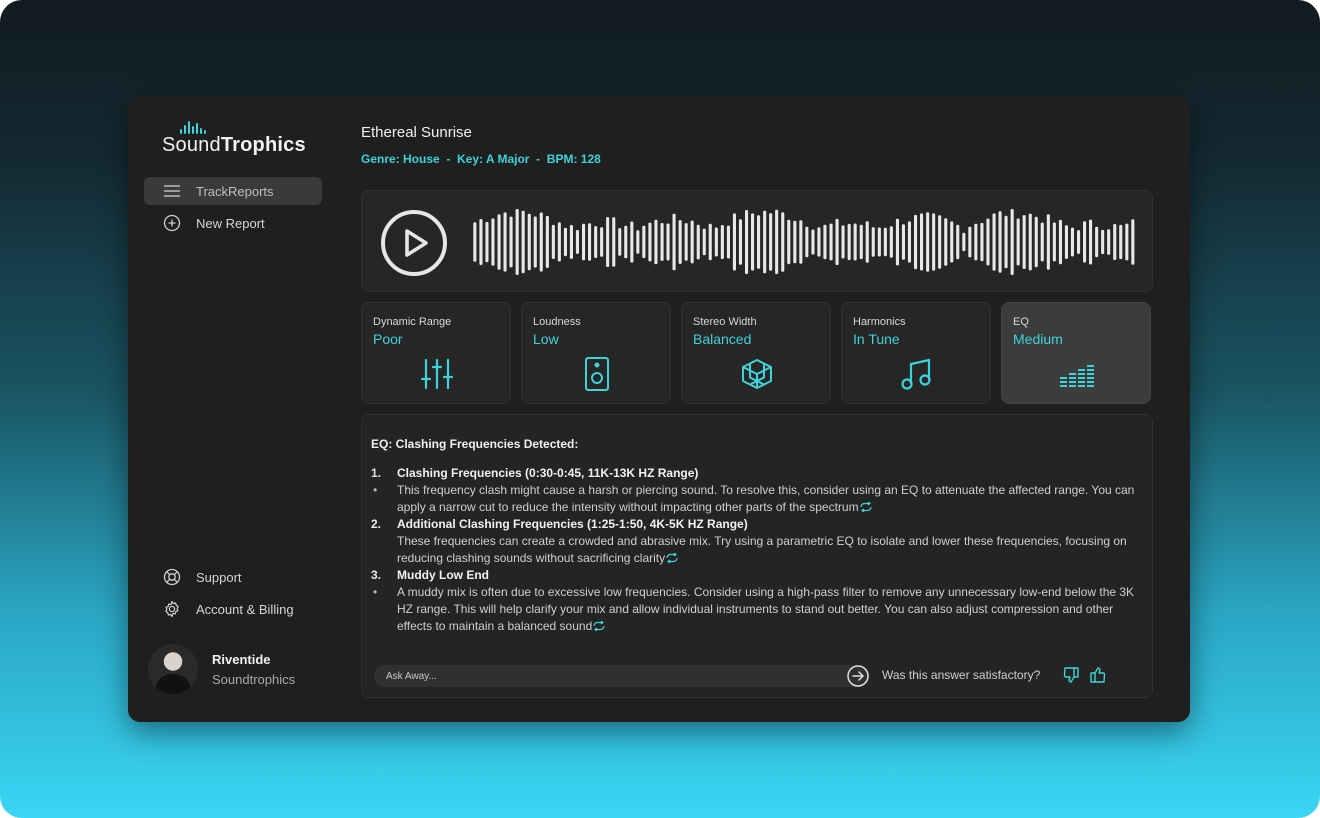 The height and width of the screenshot is (818, 1320). Describe the element at coordinates (388, 339) in the screenshot. I see `metric-value: Poor` at that location.